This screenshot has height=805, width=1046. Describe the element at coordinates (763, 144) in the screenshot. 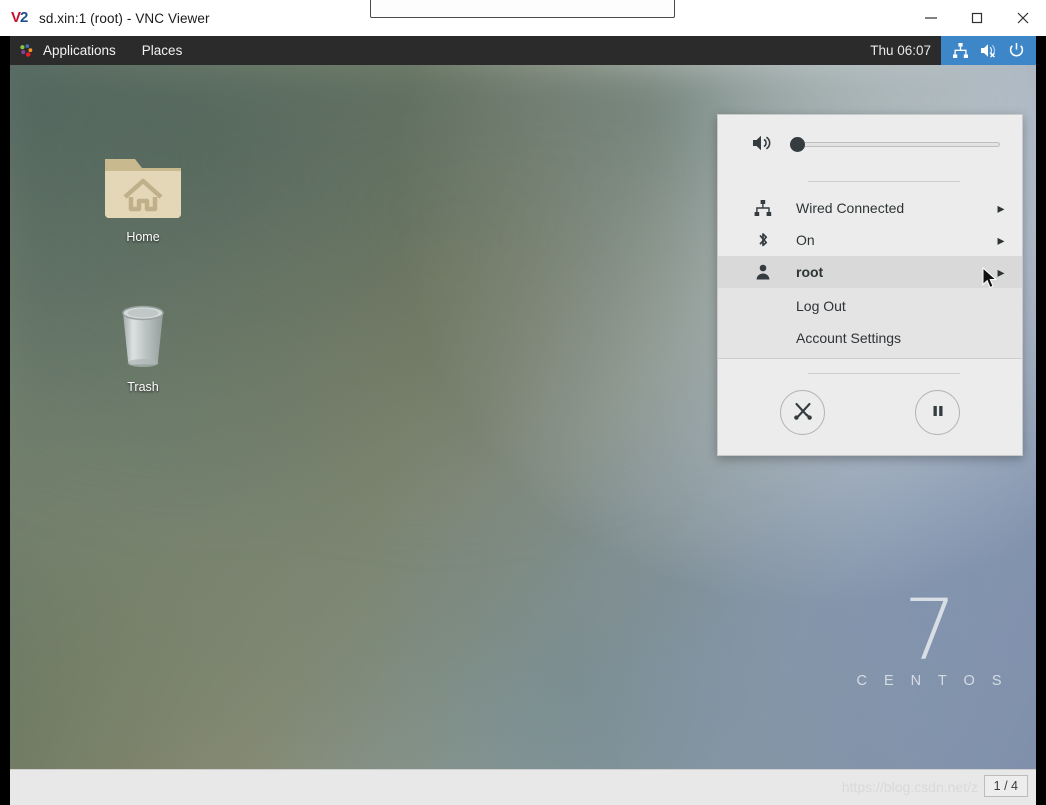

I see `volume-icon` at that location.